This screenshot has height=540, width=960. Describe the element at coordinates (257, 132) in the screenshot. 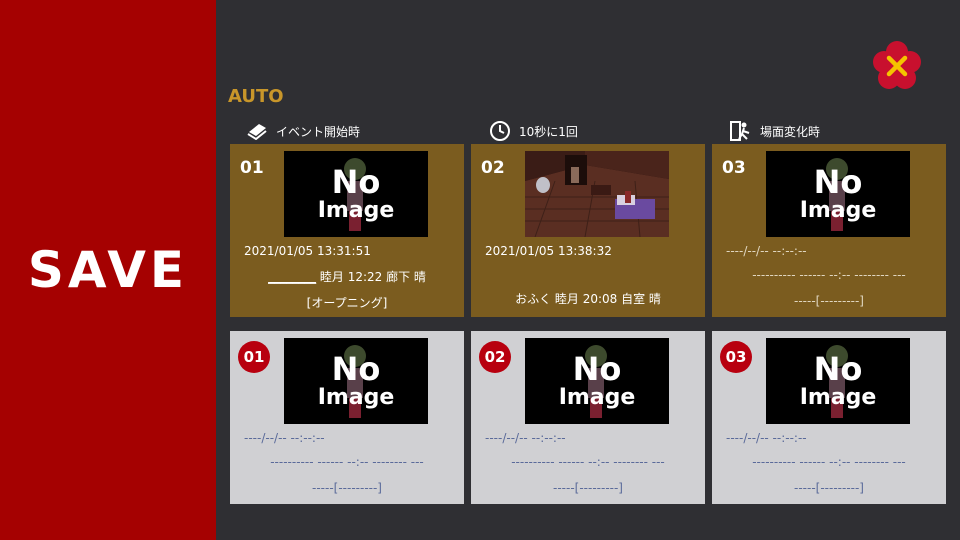

I see `book-icon` at that location.